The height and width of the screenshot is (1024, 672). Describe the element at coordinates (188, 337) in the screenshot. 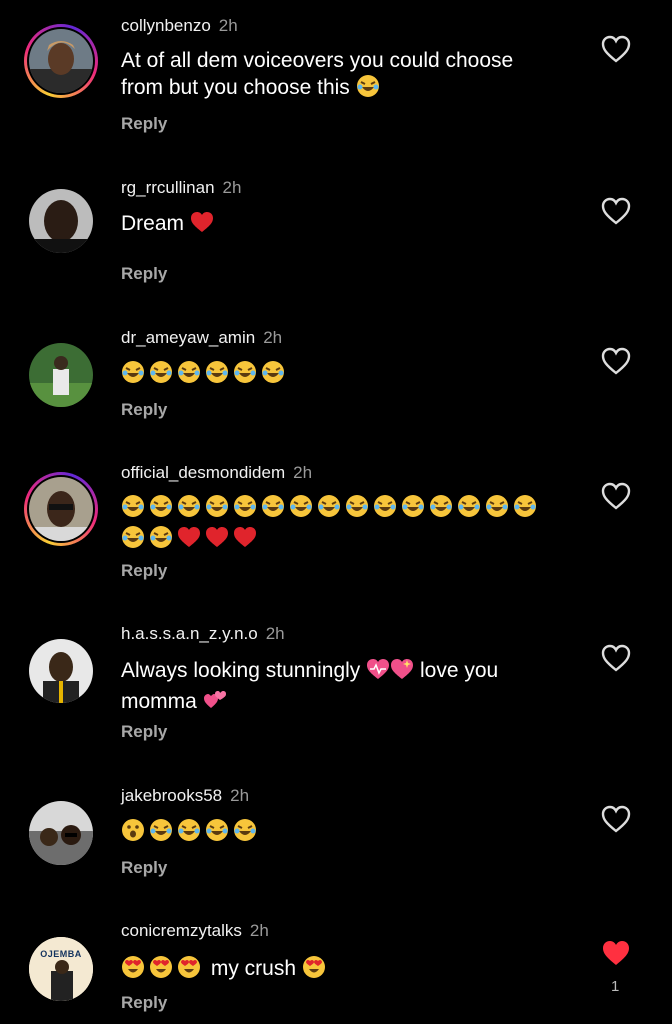

I see `username-text: dr_ameyaw_amin` at that location.